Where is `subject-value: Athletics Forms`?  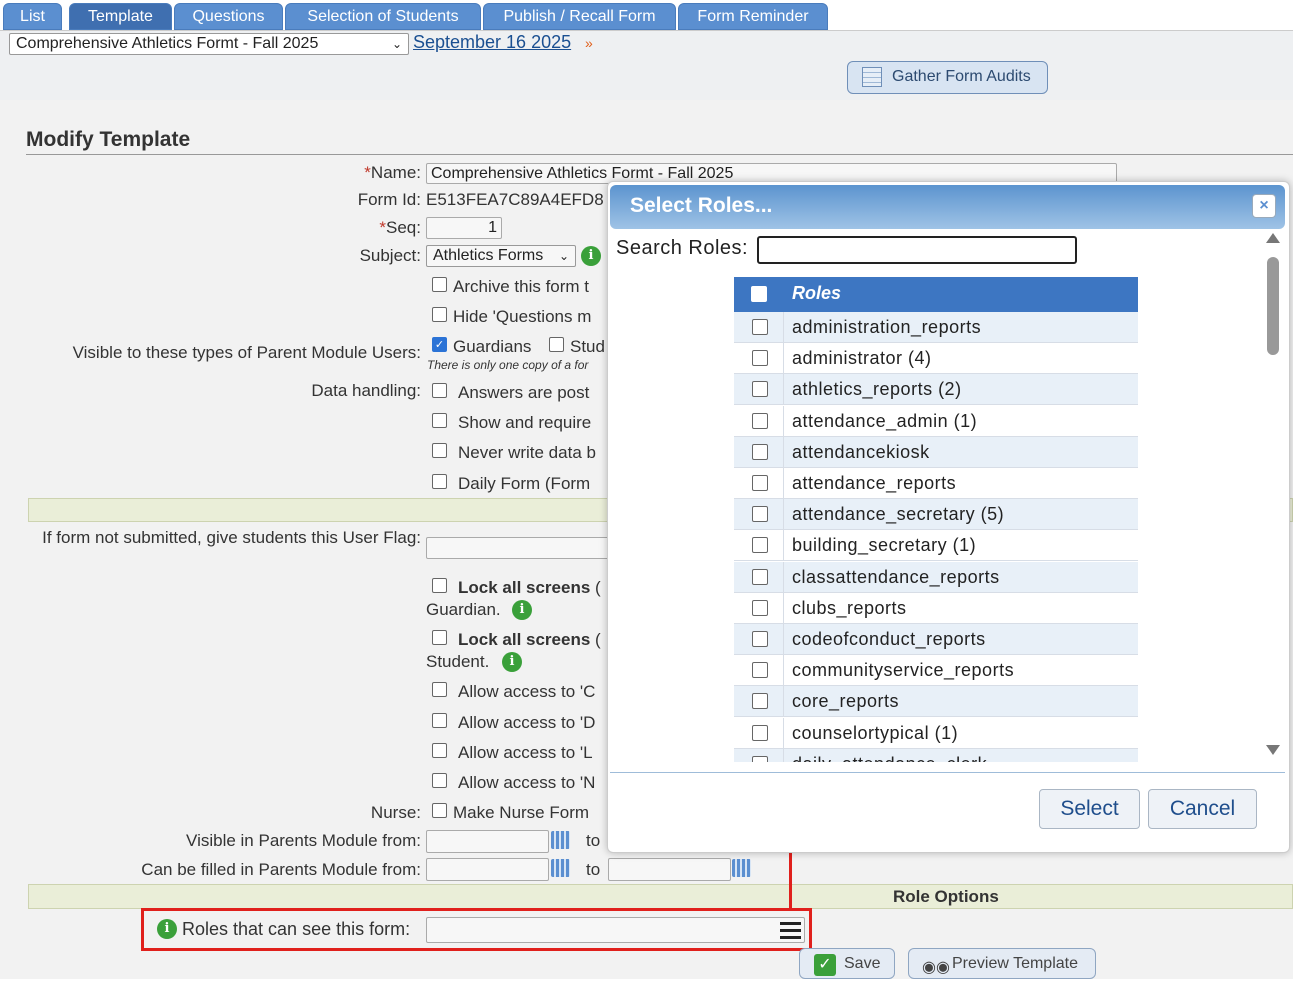
subject-value: Athletics Forms is located at coordinates (488, 255).